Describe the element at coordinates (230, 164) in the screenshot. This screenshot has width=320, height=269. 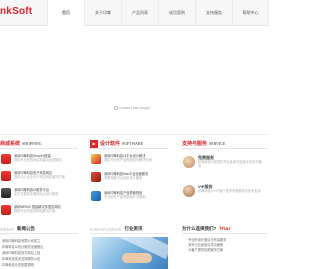
I see `free-service-desc: 印尊科技为您提供专业免费在线技术支持与服务` at that location.